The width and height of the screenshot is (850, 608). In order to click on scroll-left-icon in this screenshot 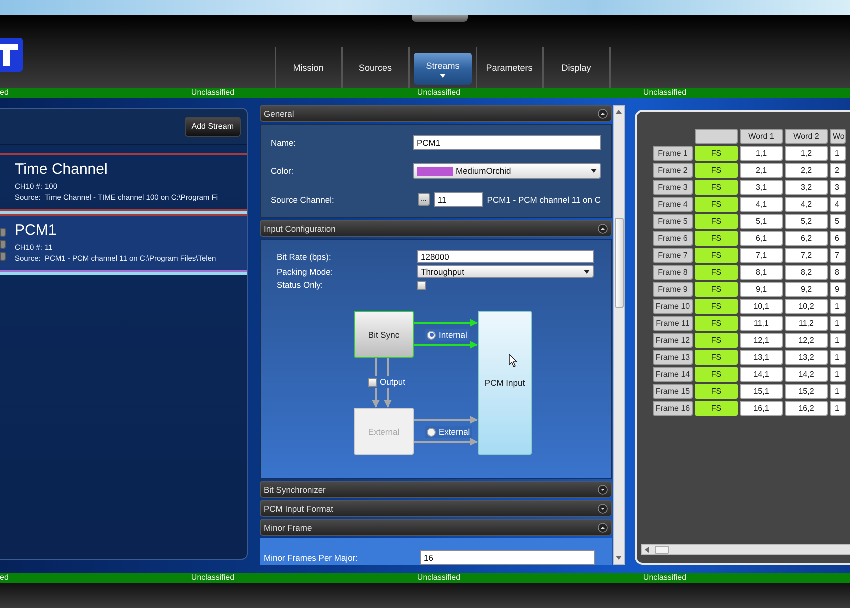, I will do `click(647, 549)`.